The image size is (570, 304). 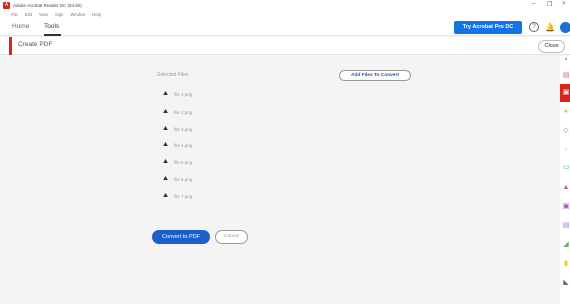 What do you see at coordinates (6, 5) in the screenshot?
I see `acrobat-logo-icon: A` at bounding box center [6, 5].